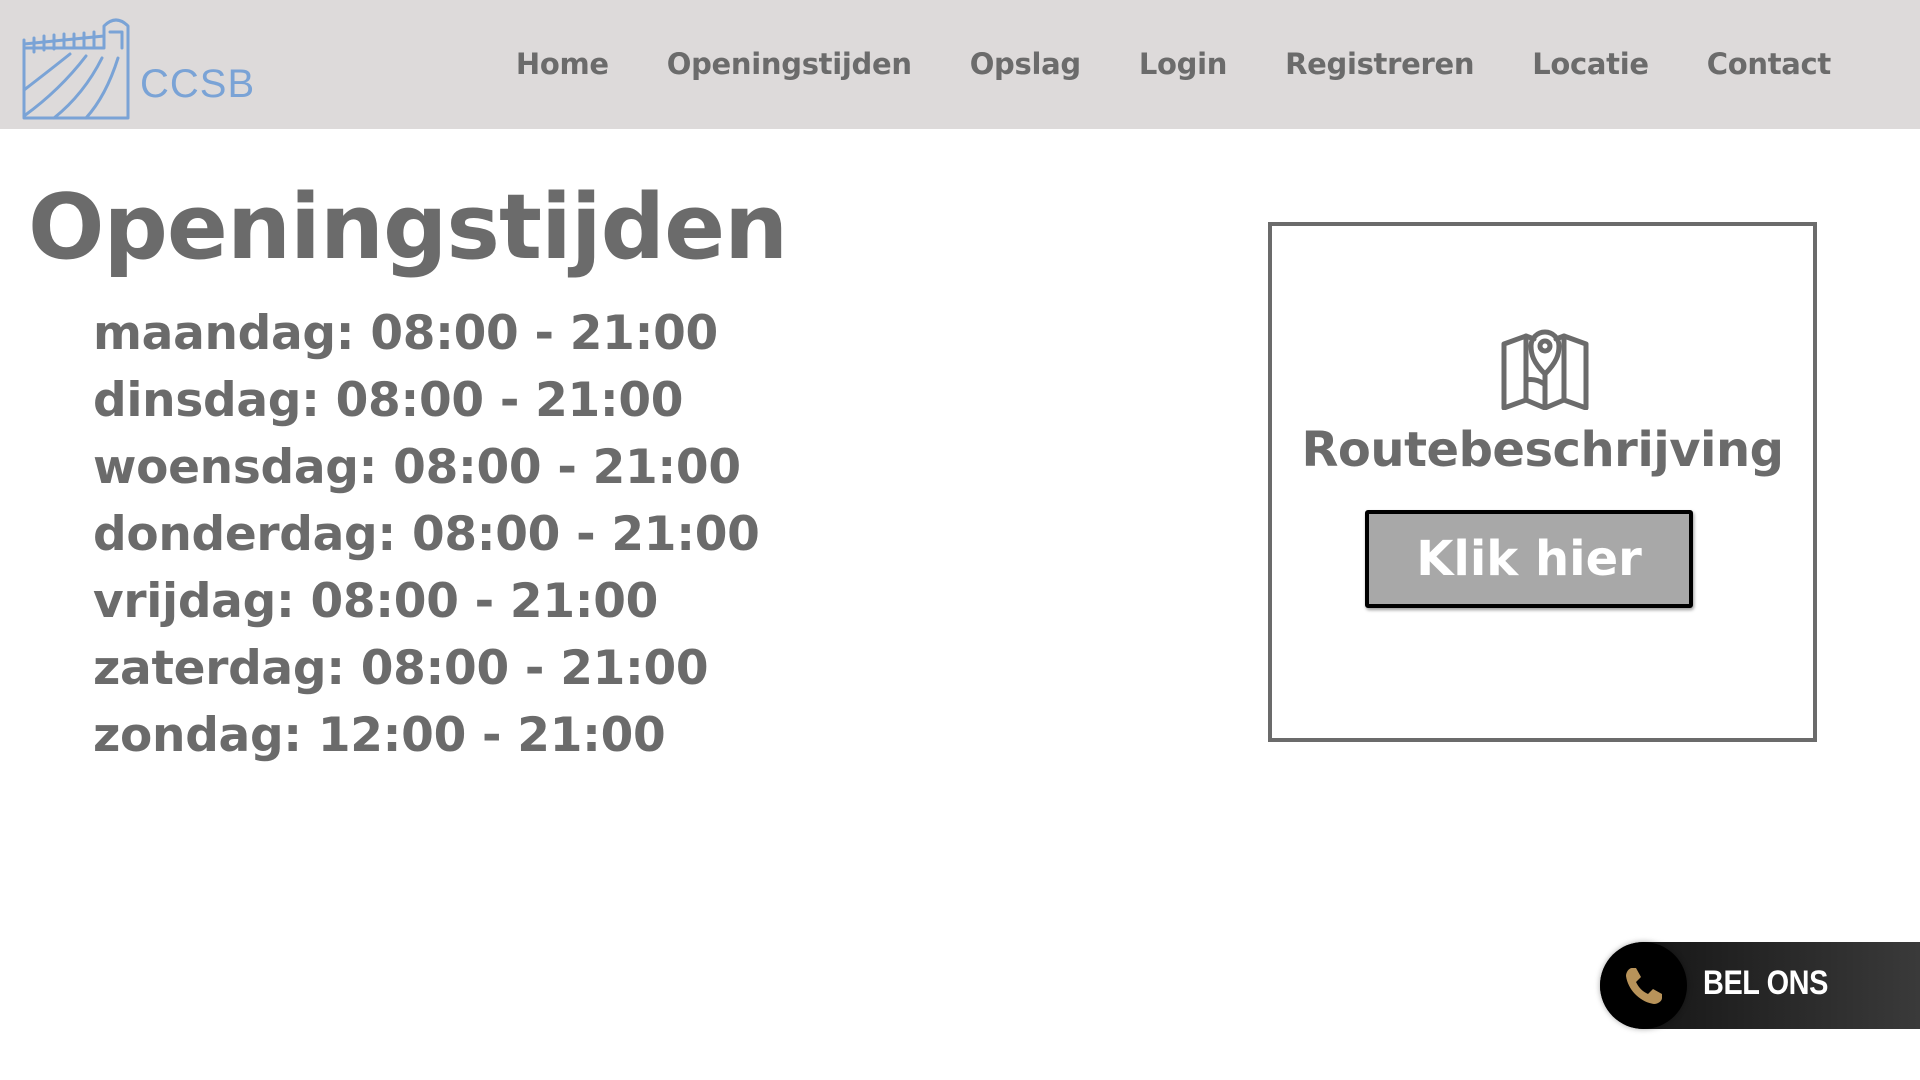  What do you see at coordinates (198, 84) in the screenshot?
I see `logo-text: CCSB` at bounding box center [198, 84].